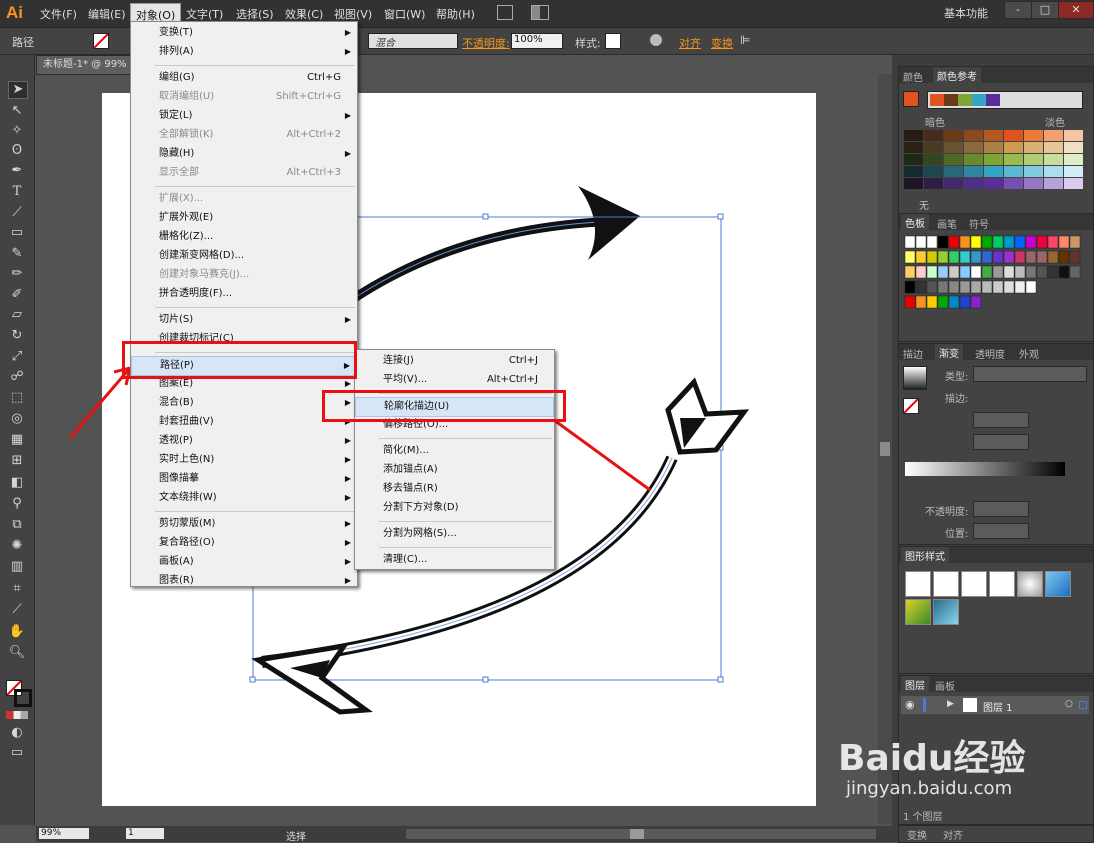 This screenshot has height=843, width=1094. Describe the element at coordinates (17, 254) in the screenshot. I see `paintbrush-tool-icon: ✎` at that location.